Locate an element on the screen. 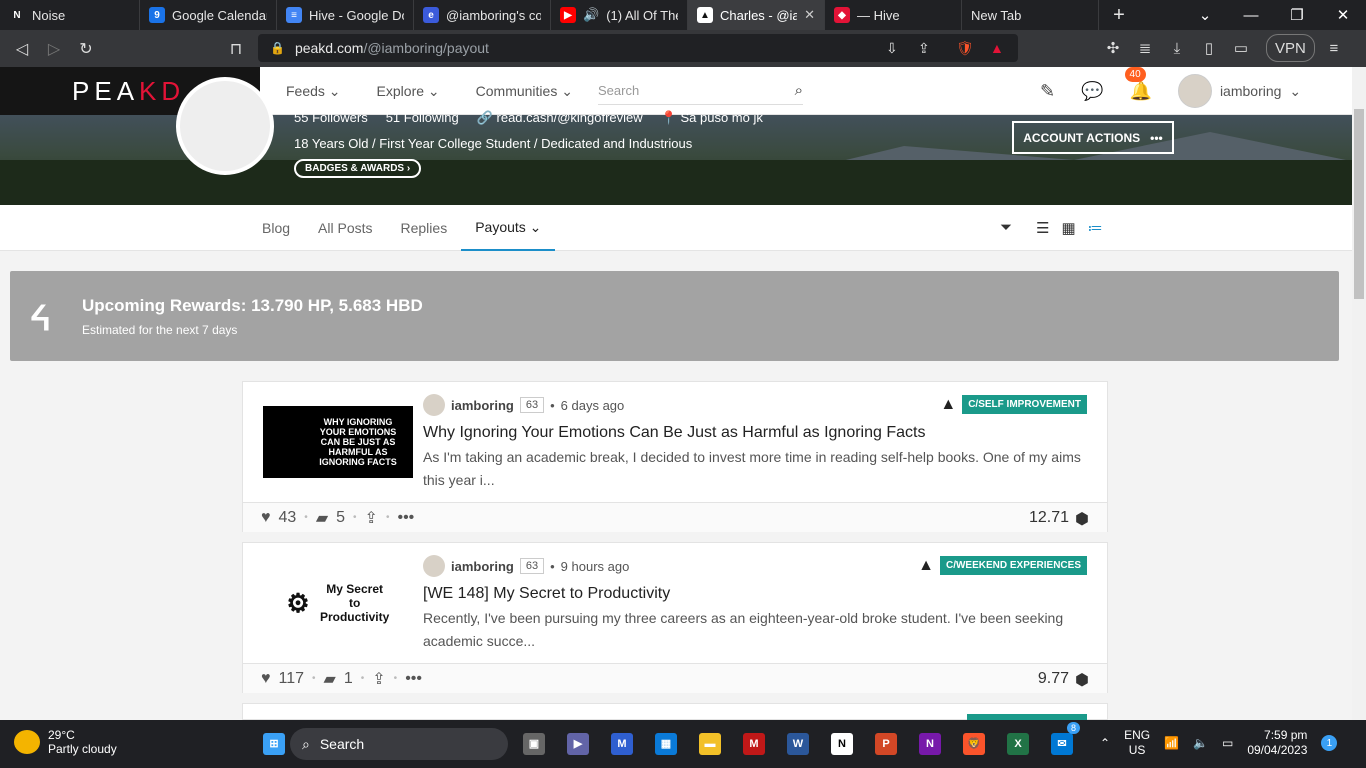  chat-icon: 💬 is located at coordinates (1092, 91).